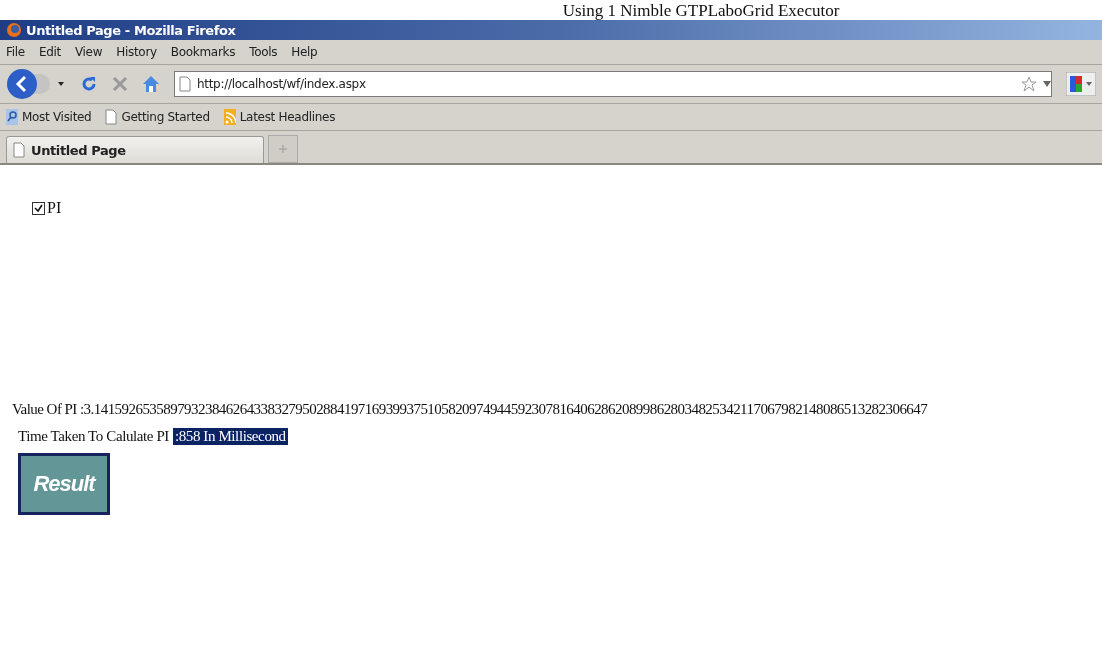 The image size is (1102, 654). Describe the element at coordinates (279, 117) in the screenshot. I see `bookmark-item: Latest Headlines` at that location.